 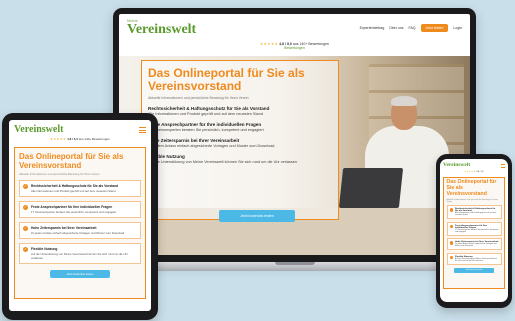 I want to click on phone-logo: Vereinswelt, so click(x=457, y=165).